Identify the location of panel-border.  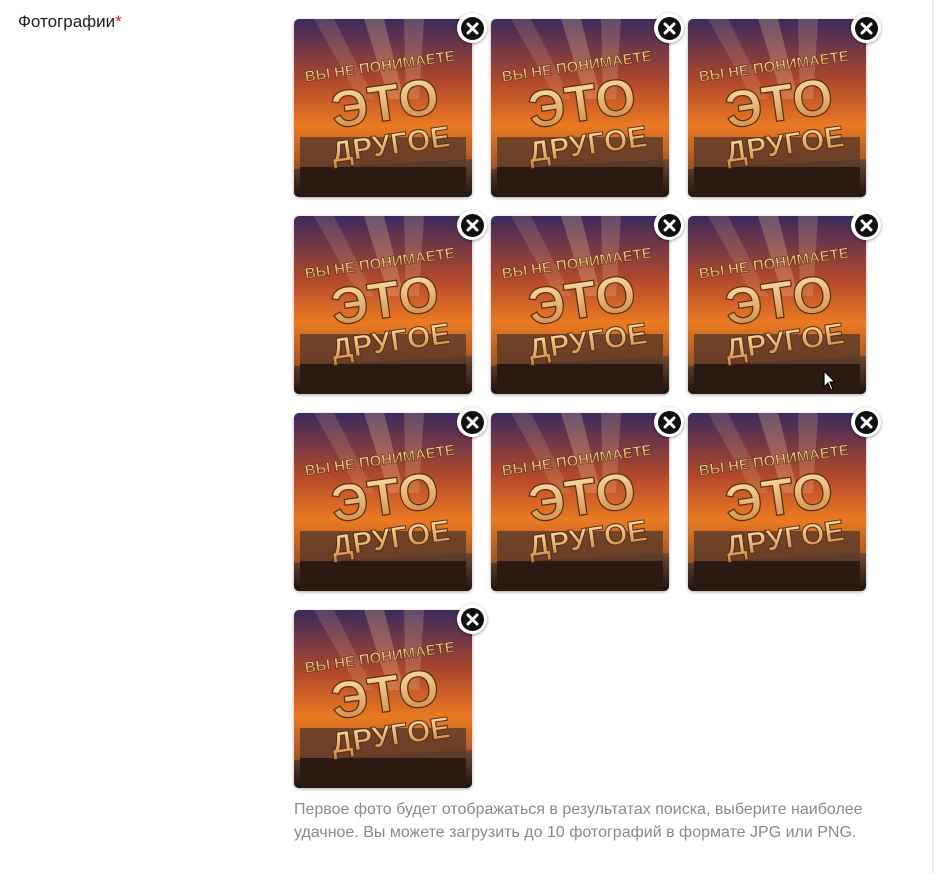
(933, 436).